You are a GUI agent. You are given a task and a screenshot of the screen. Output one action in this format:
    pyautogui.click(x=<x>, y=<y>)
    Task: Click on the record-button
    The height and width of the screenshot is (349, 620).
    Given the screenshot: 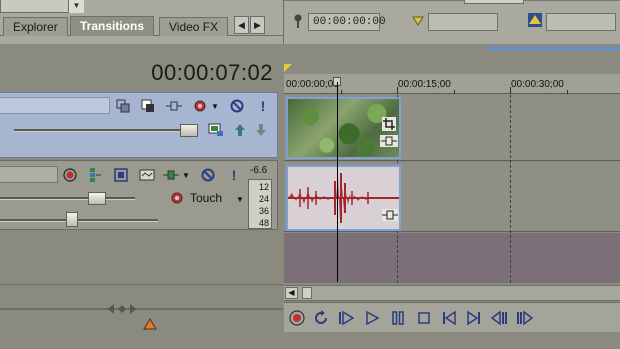 What is the action you would take?
    pyautogui.click(x=297, y=318)
    